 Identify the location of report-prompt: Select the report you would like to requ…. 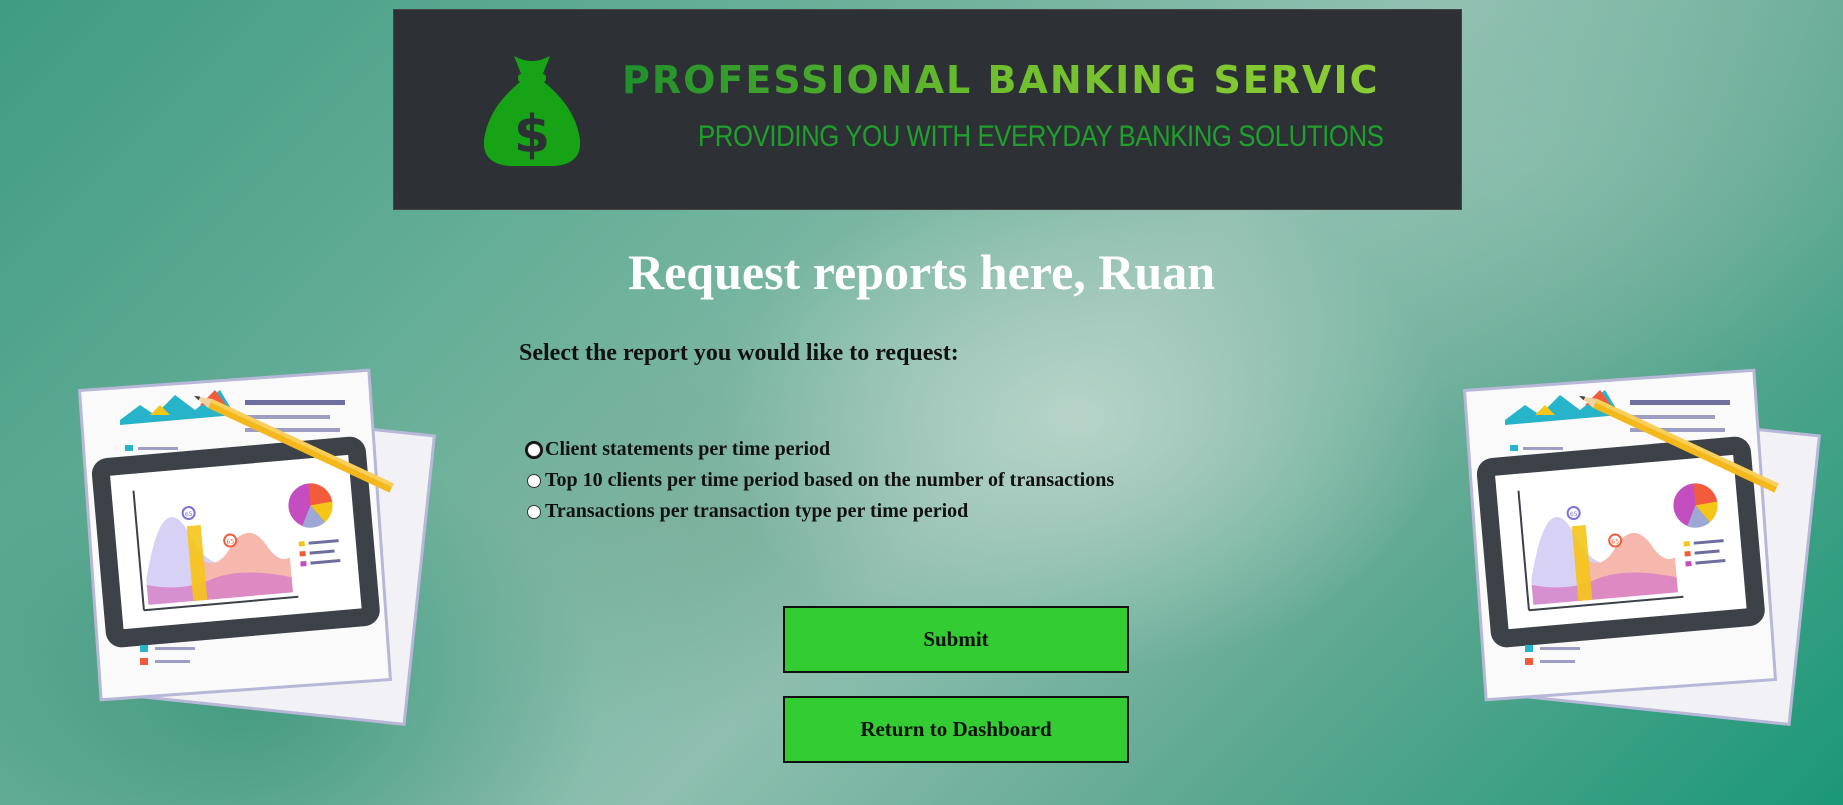
(739, 353).